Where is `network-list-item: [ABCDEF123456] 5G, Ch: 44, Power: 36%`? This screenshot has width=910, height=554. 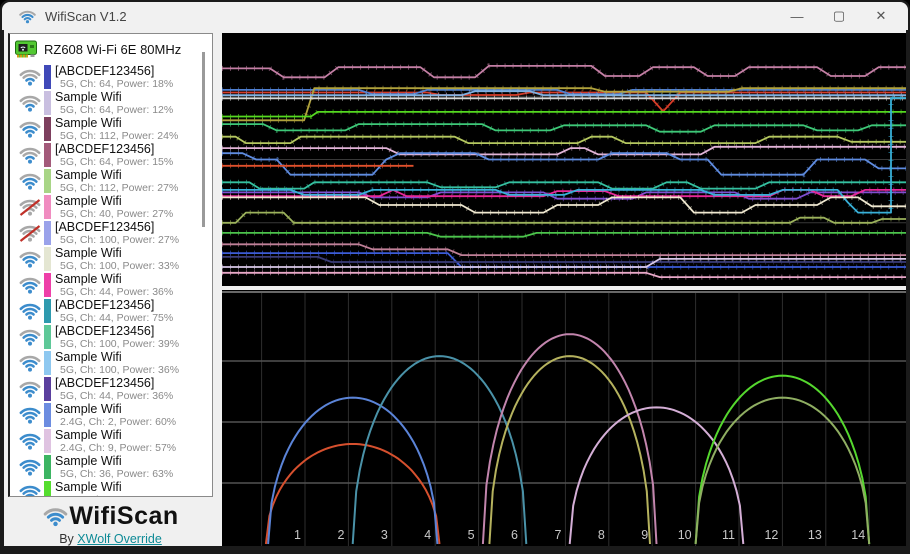 network-list-item: [ABCDEF123456] 5G, Ch: 44, Power: 36% is located at coordinates (111, 389).